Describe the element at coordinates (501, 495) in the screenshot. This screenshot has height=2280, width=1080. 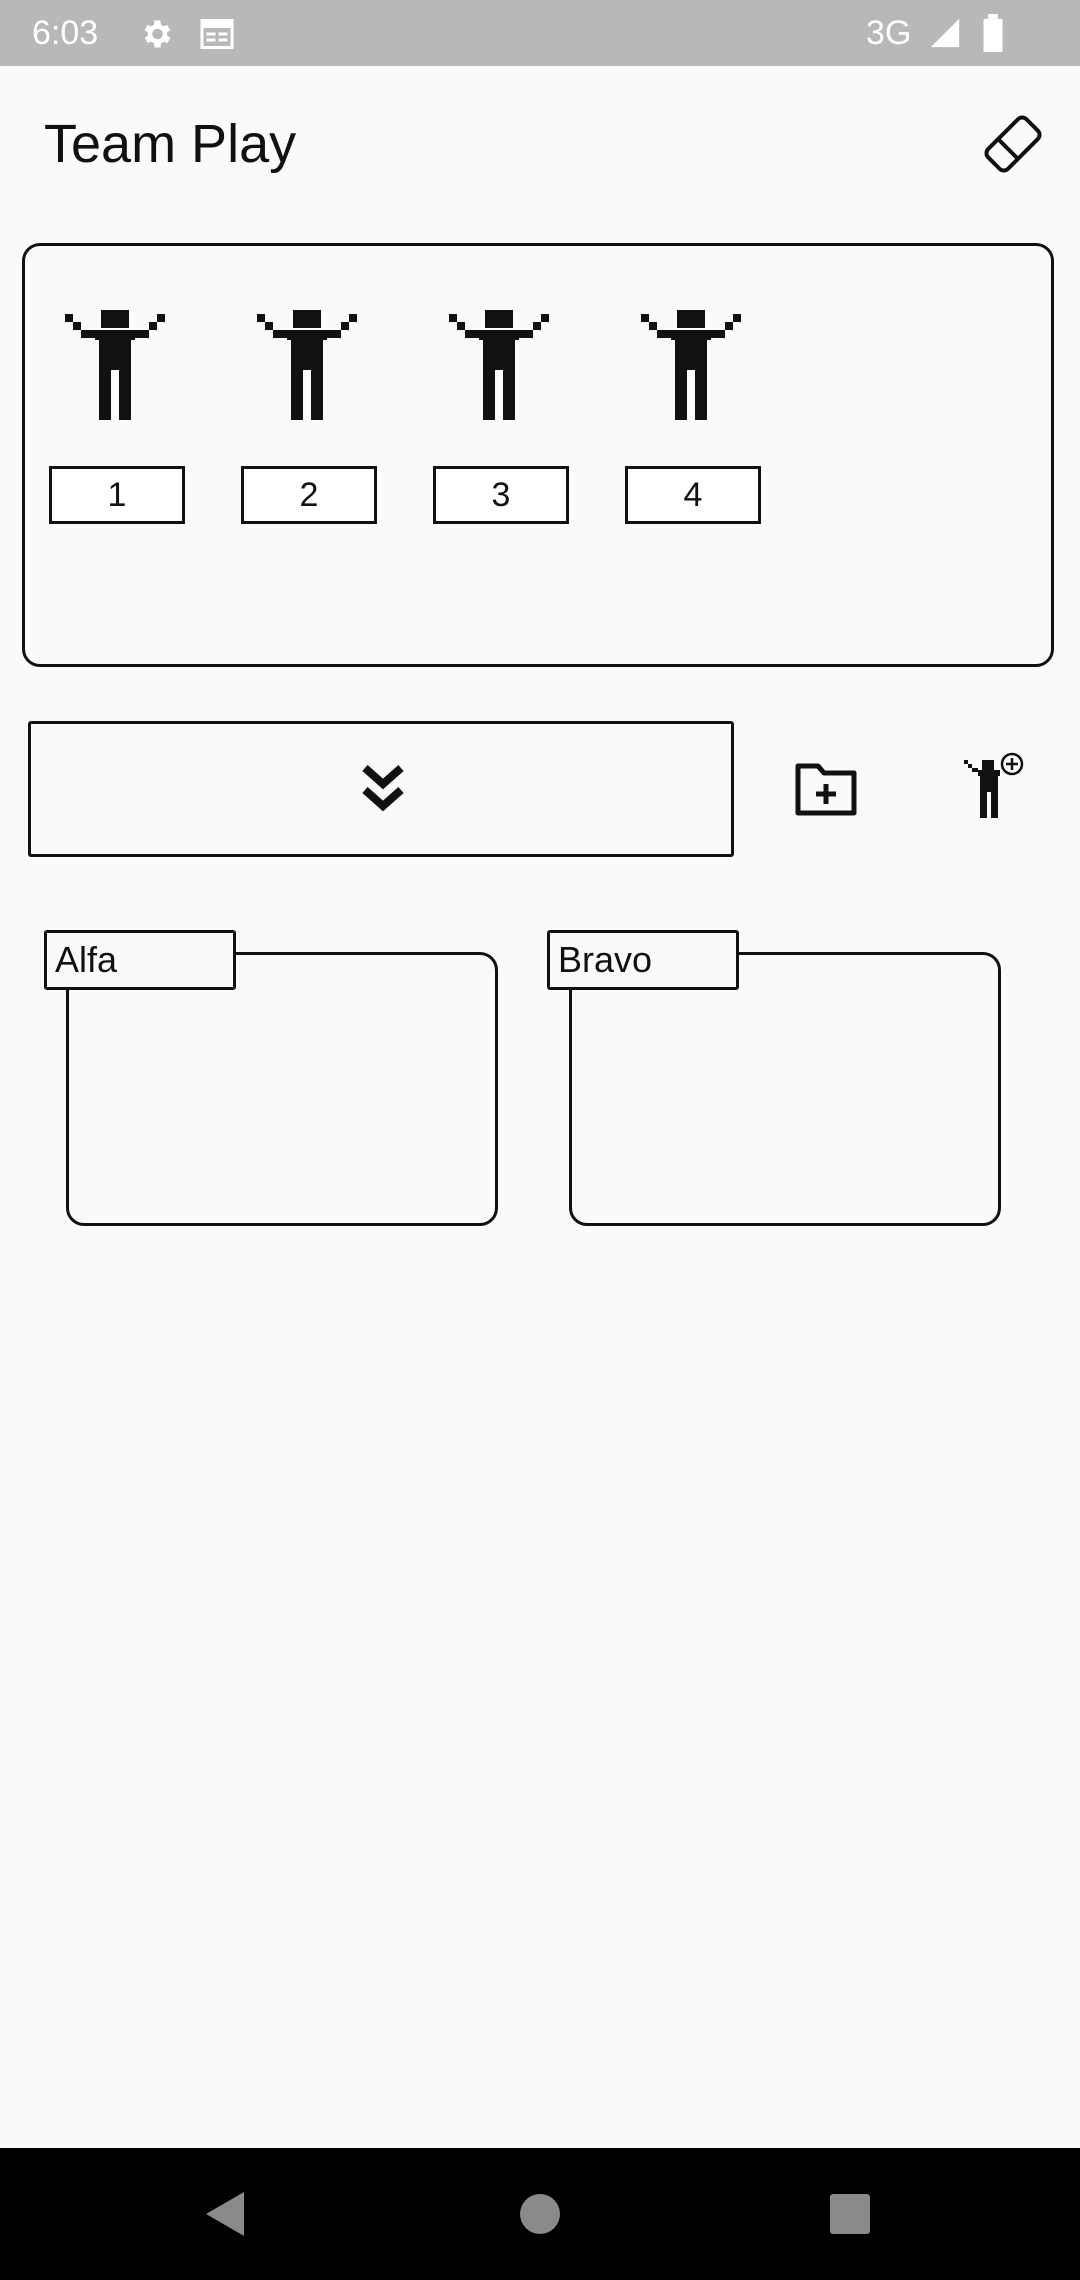
I see `player-number: 3` at that location.